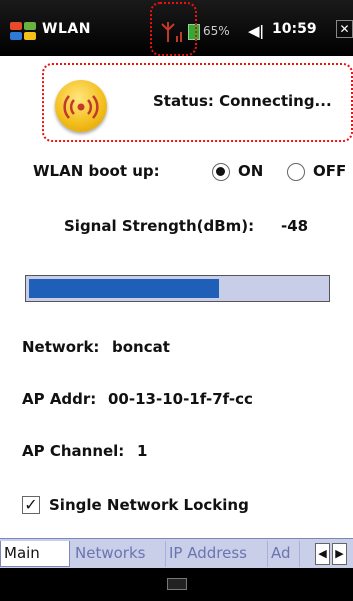  I want to click on ap-addr-label: AP Addr:, so click(59, 399).